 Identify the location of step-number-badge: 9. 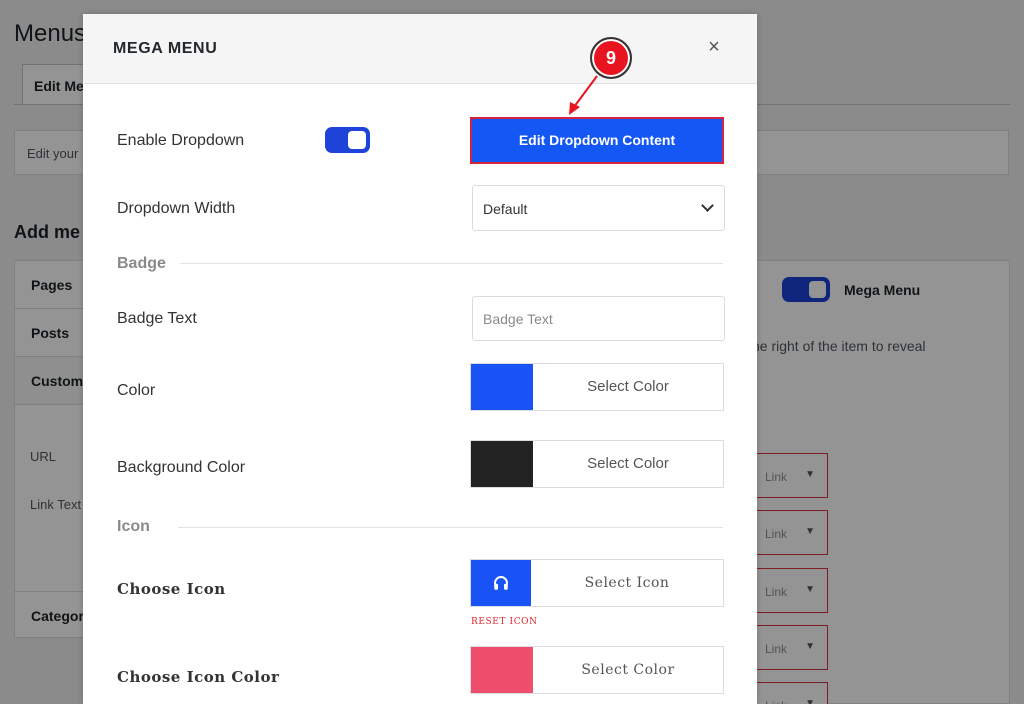
(611, 58).